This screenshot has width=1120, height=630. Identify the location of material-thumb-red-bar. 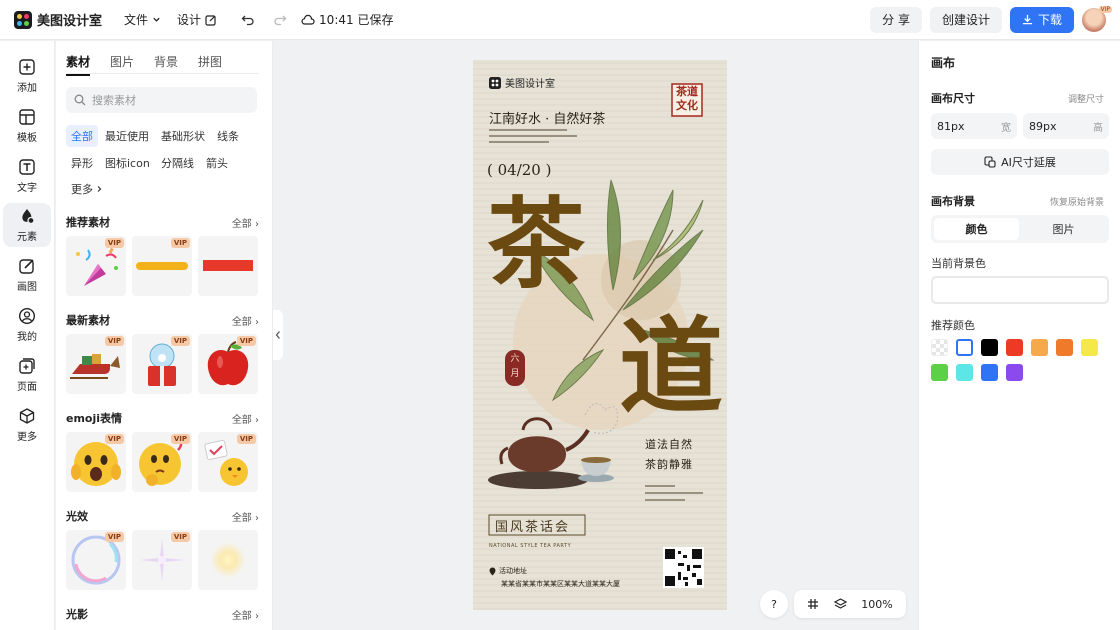
(228, 266).